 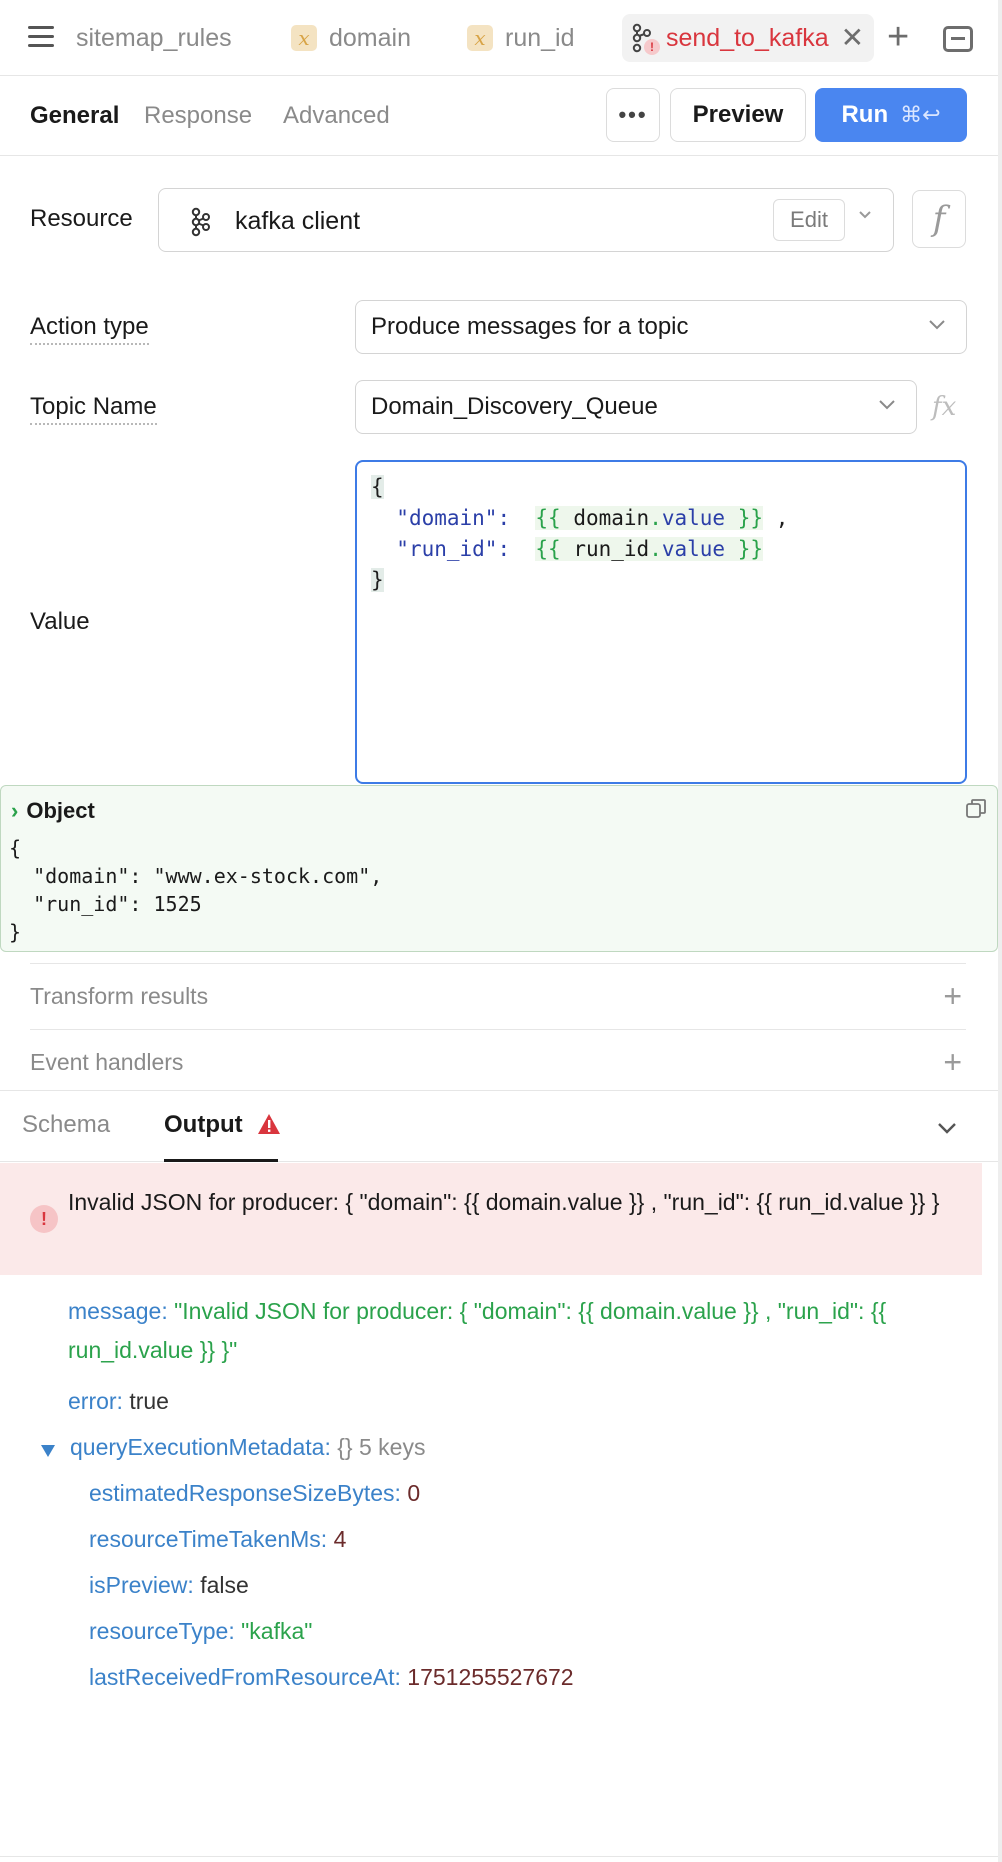 What do you see at coordinates (149, 1401) in the screenshot?
I see `result-value: true` at bounding box center [149, 1401].